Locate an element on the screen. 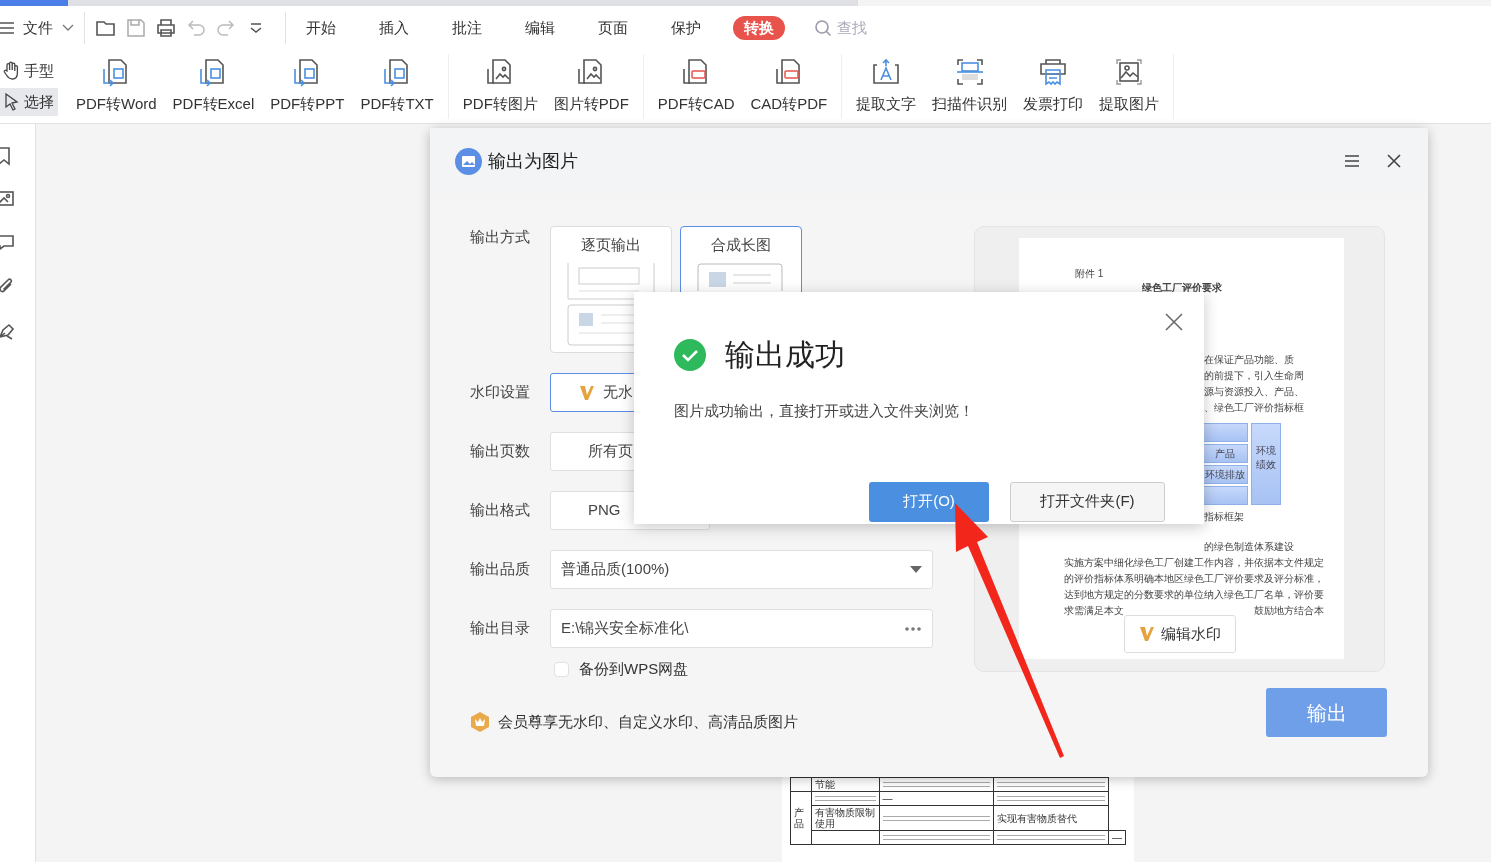  document-text: 源与资源投入、产品、 is located at coordinates (1254, 391).